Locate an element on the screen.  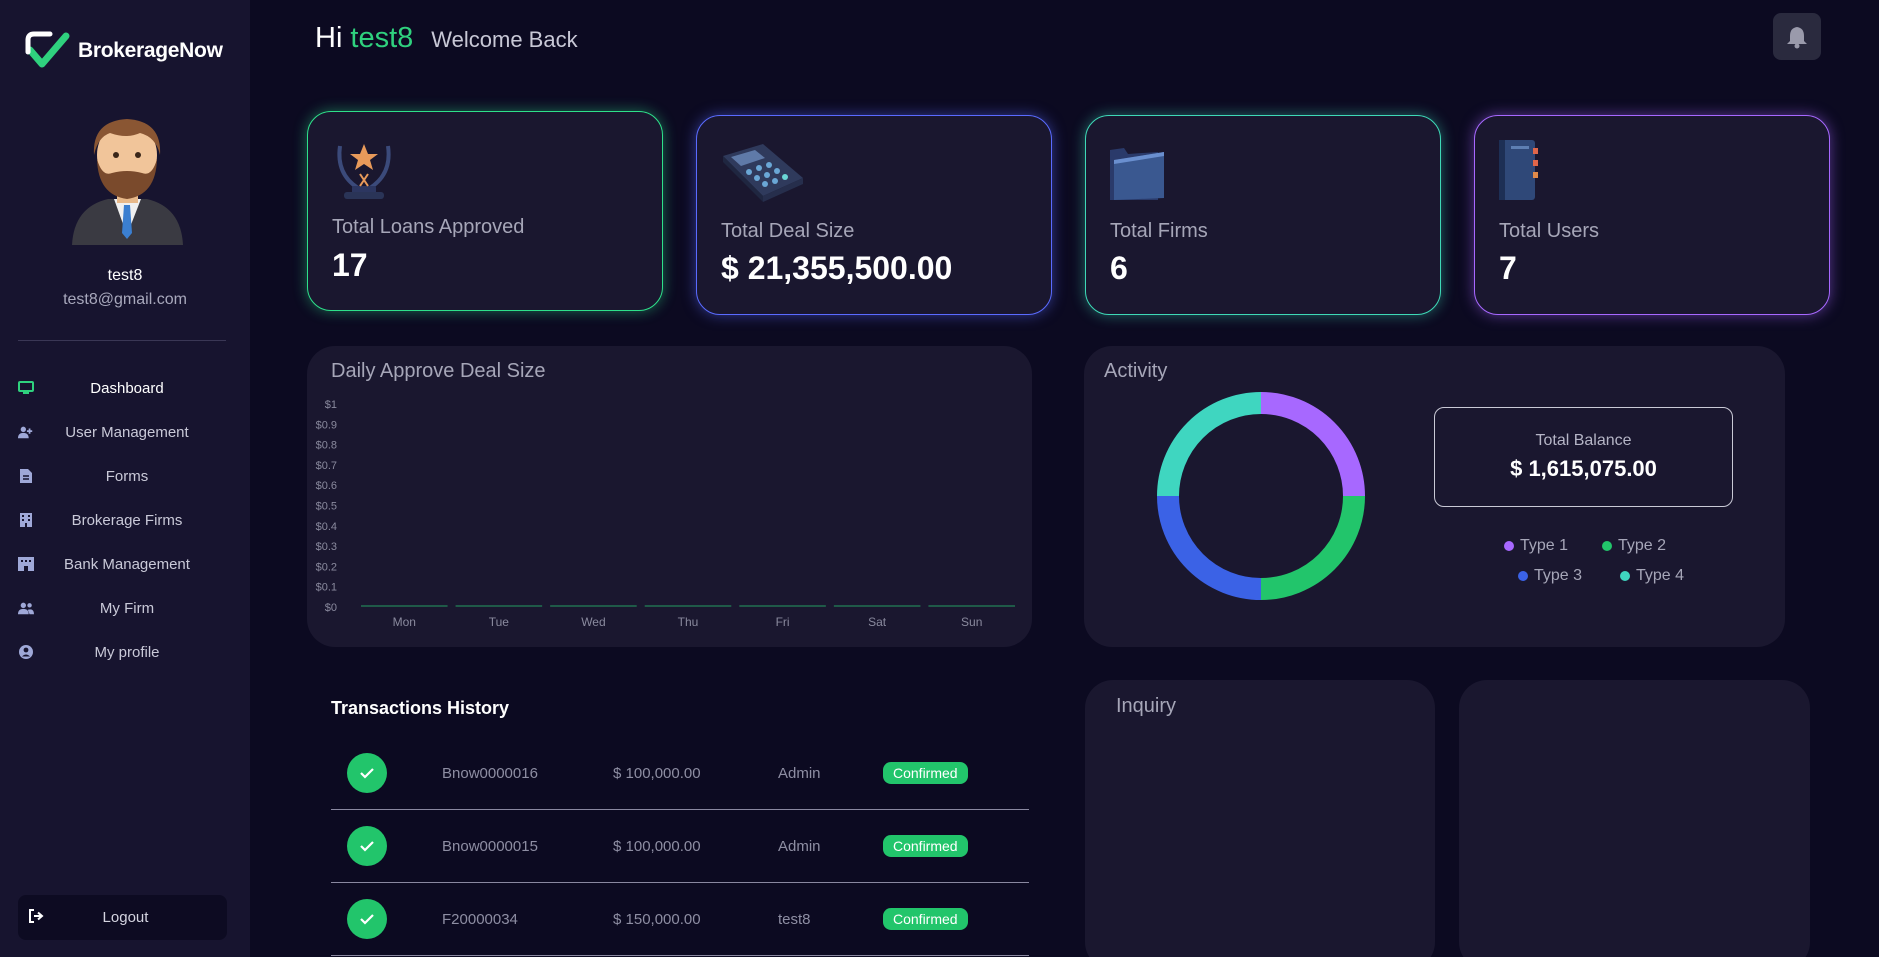
logout-button: Logout is located at coordinates (122, 917).